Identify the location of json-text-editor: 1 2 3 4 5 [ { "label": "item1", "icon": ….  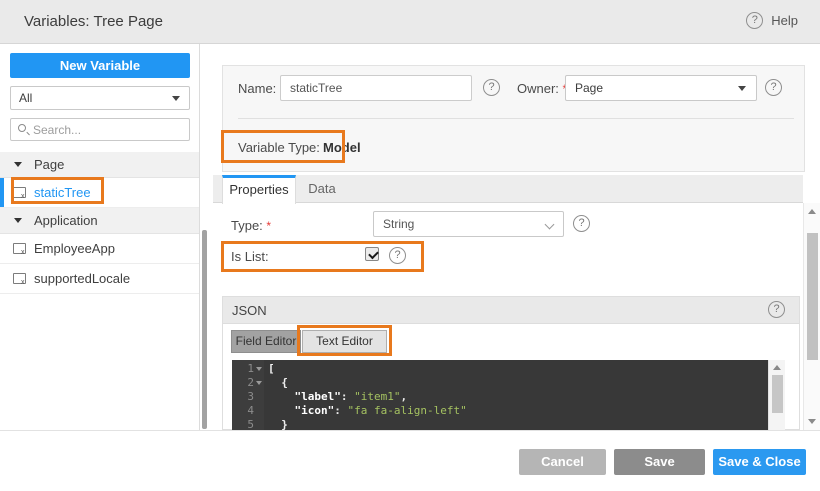
(508, 395).